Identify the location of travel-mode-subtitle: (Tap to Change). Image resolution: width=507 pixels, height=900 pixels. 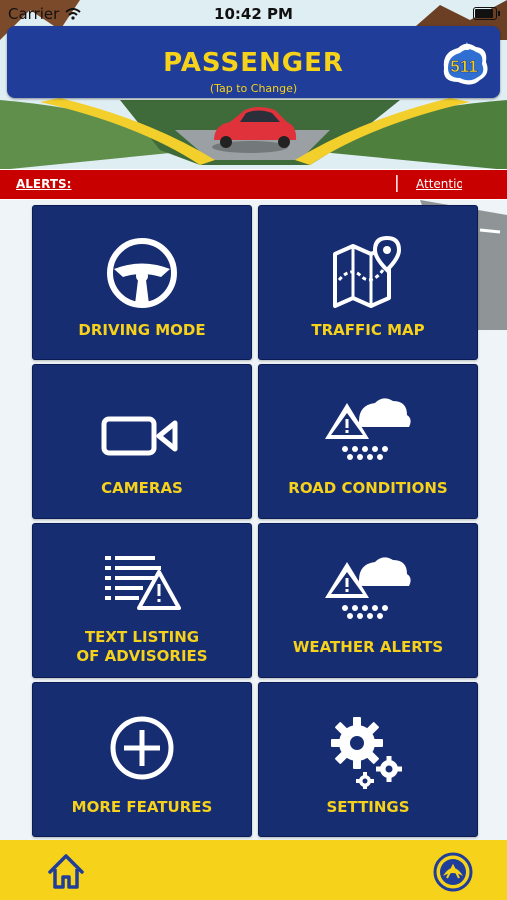
(253, 88).